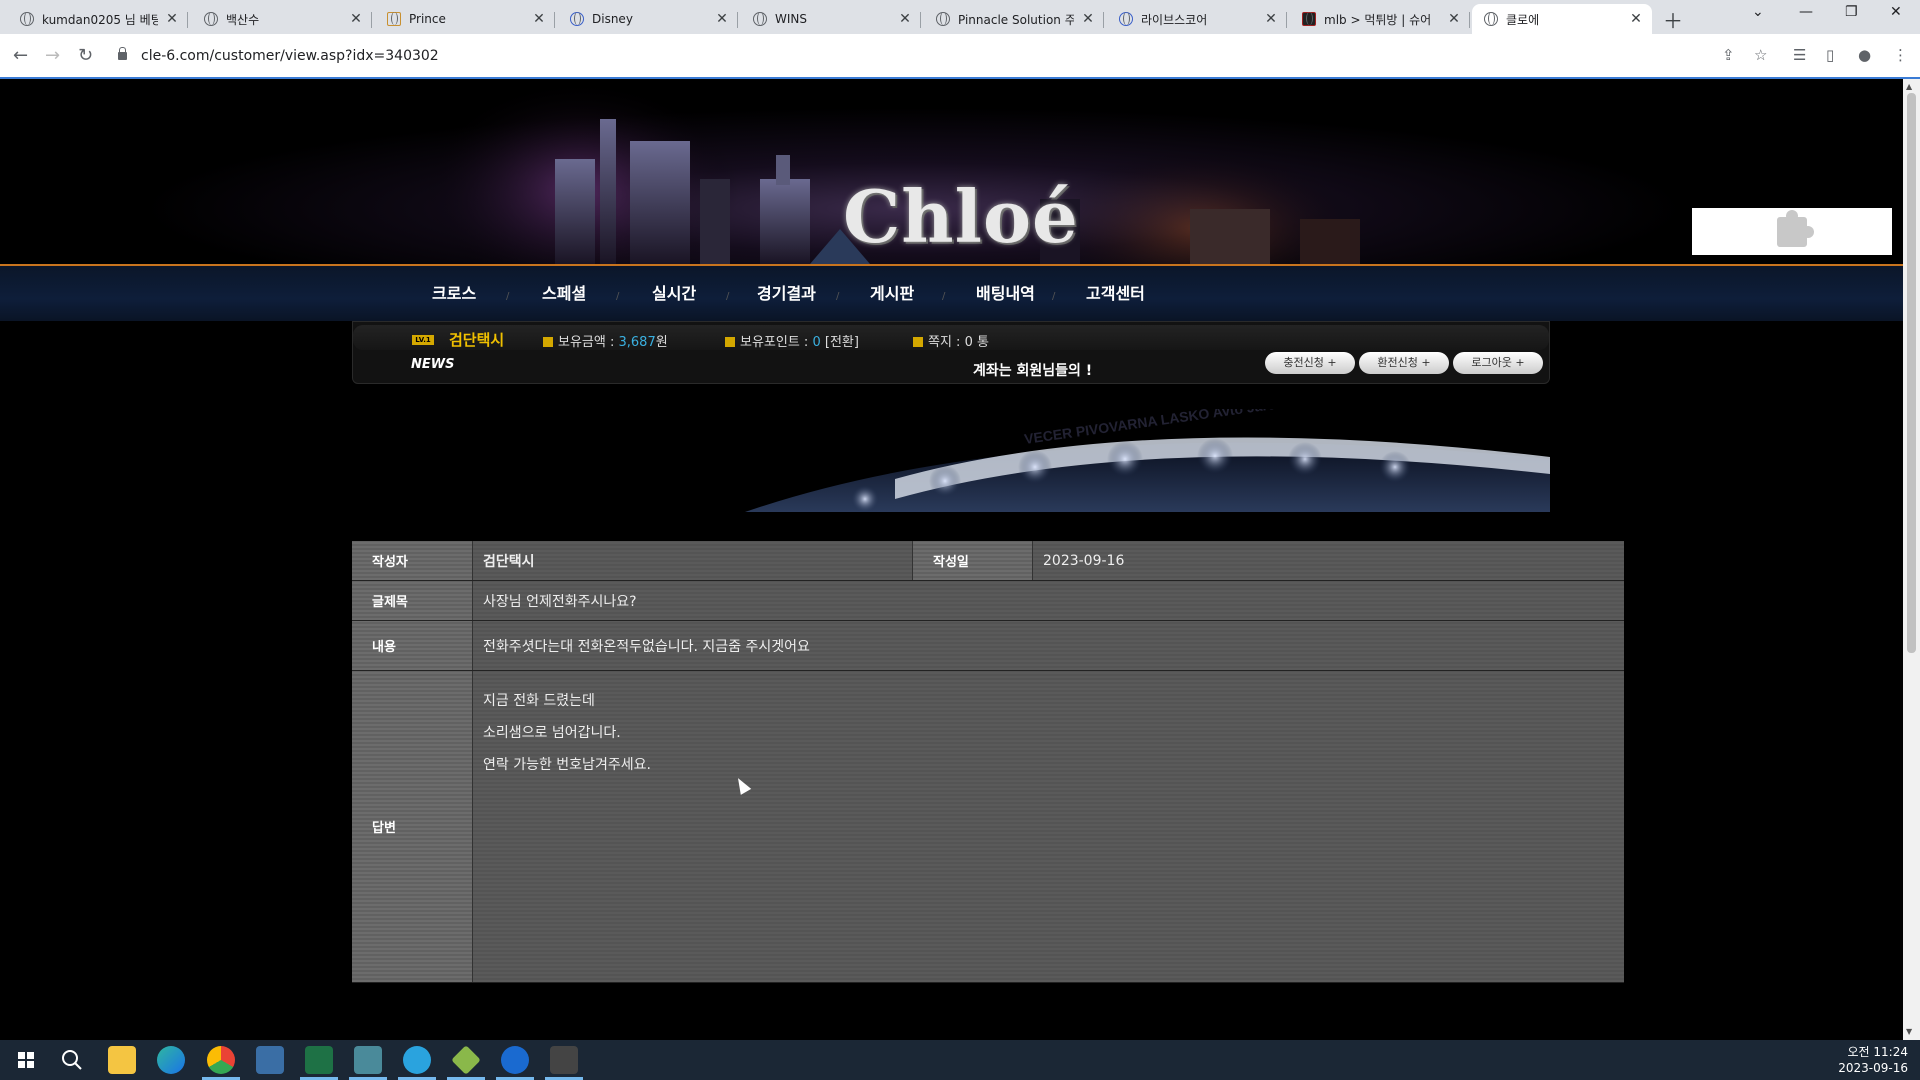  Describe the element at coordinates (1562, 19) in the screenshot. I see `browser-tab-active: 클로에 ✕` at that location.